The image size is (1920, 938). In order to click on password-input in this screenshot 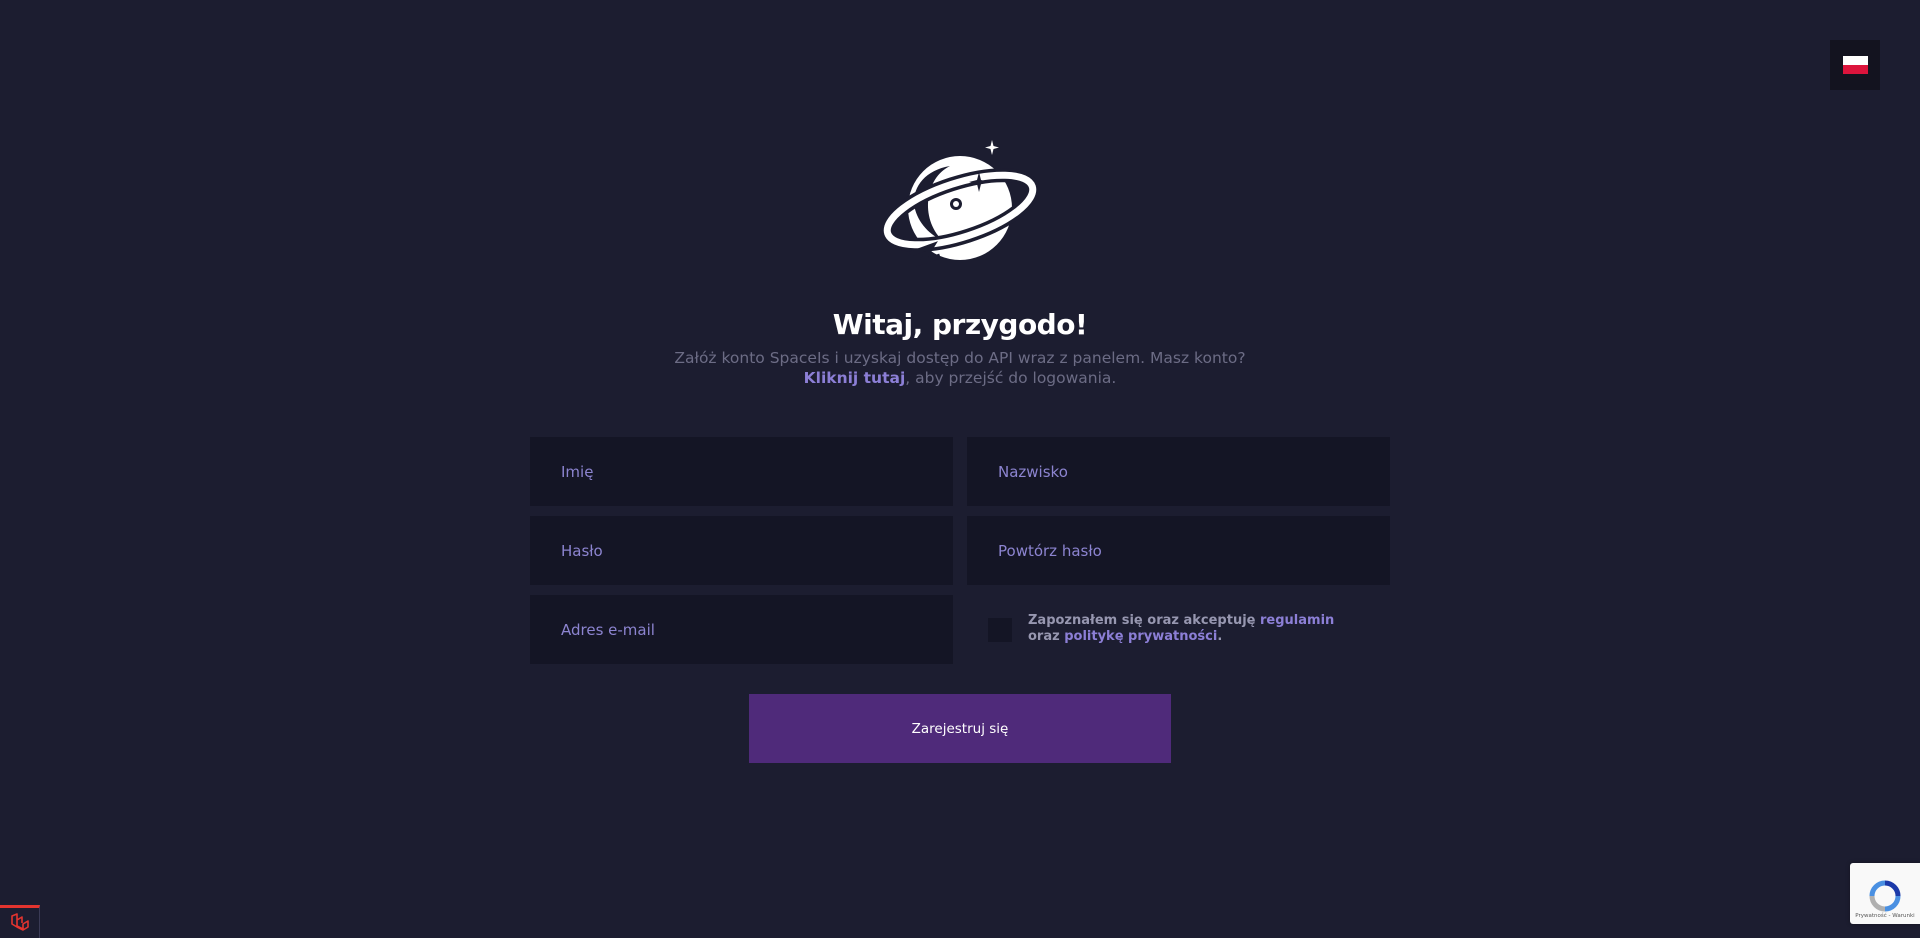, I will do `click(741, 550)`.